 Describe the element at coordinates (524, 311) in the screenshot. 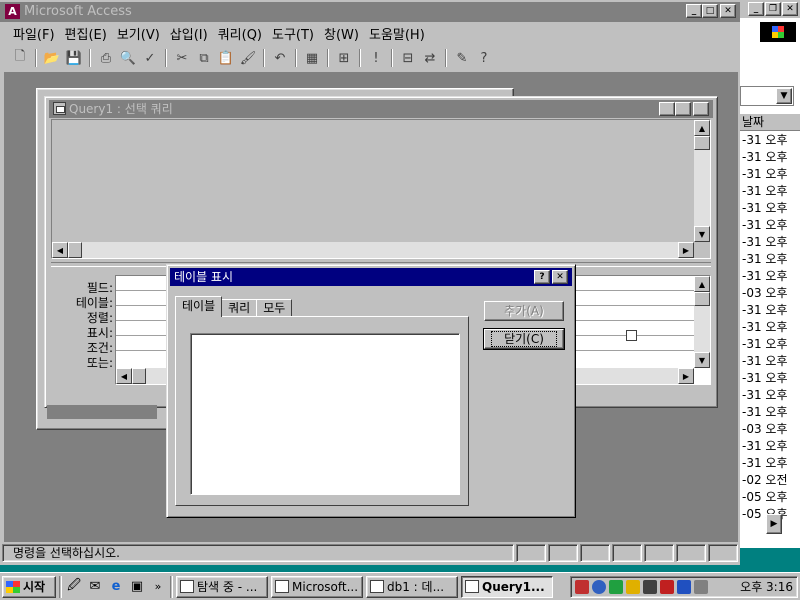

I see `add-button: 추가(A)` at that location.